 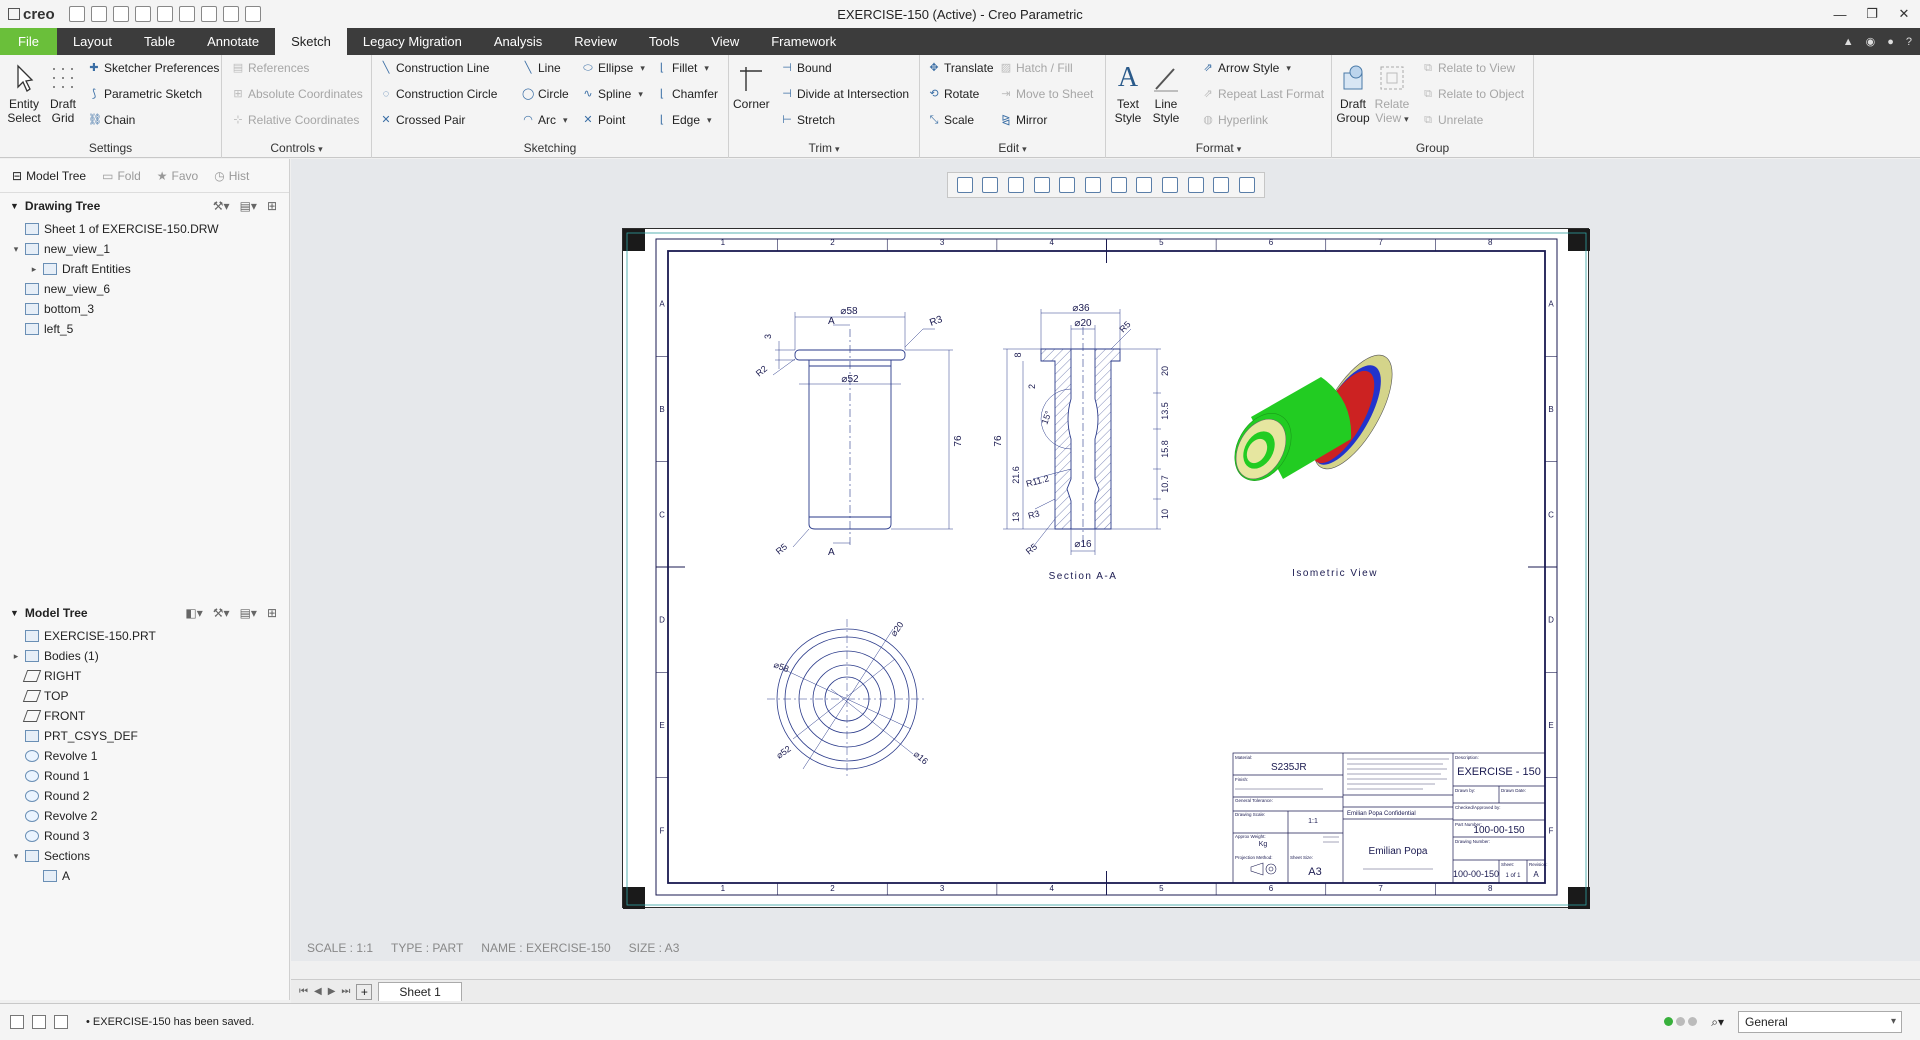 I want to click on crossed-pair-button: ✕ Crossed Pair, so click(x=422, y=120).